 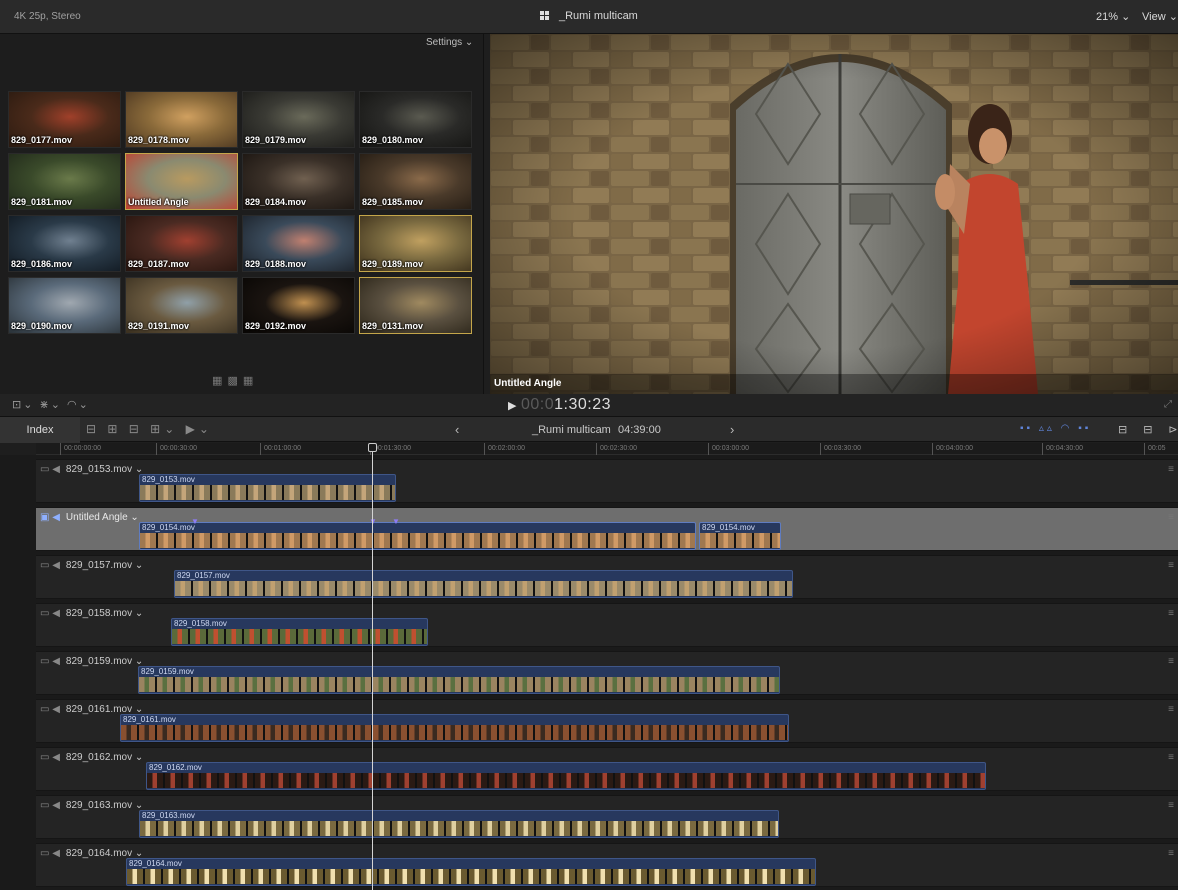 I want to click on timeline-clip: 829_0159.mov, so click(x=459, y=680).